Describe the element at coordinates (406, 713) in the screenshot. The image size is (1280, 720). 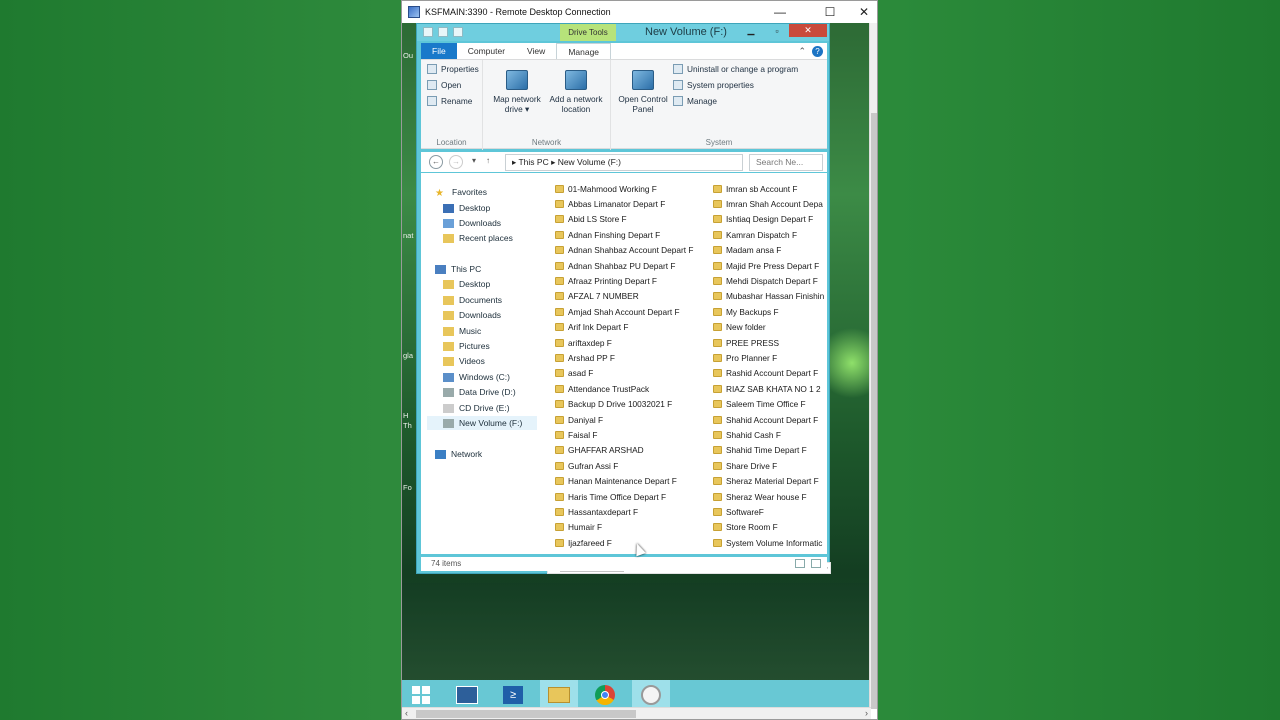
I see `scroll-left-icon: ‹` at that location.